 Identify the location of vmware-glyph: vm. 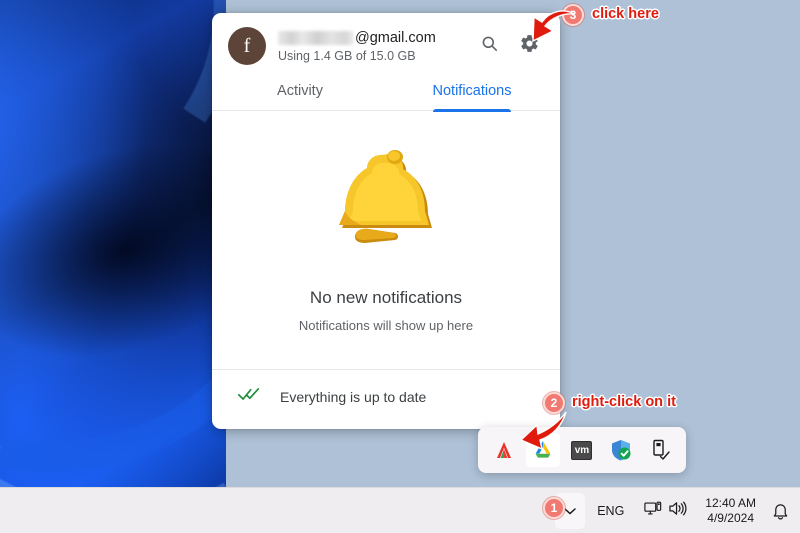
(582, 450).